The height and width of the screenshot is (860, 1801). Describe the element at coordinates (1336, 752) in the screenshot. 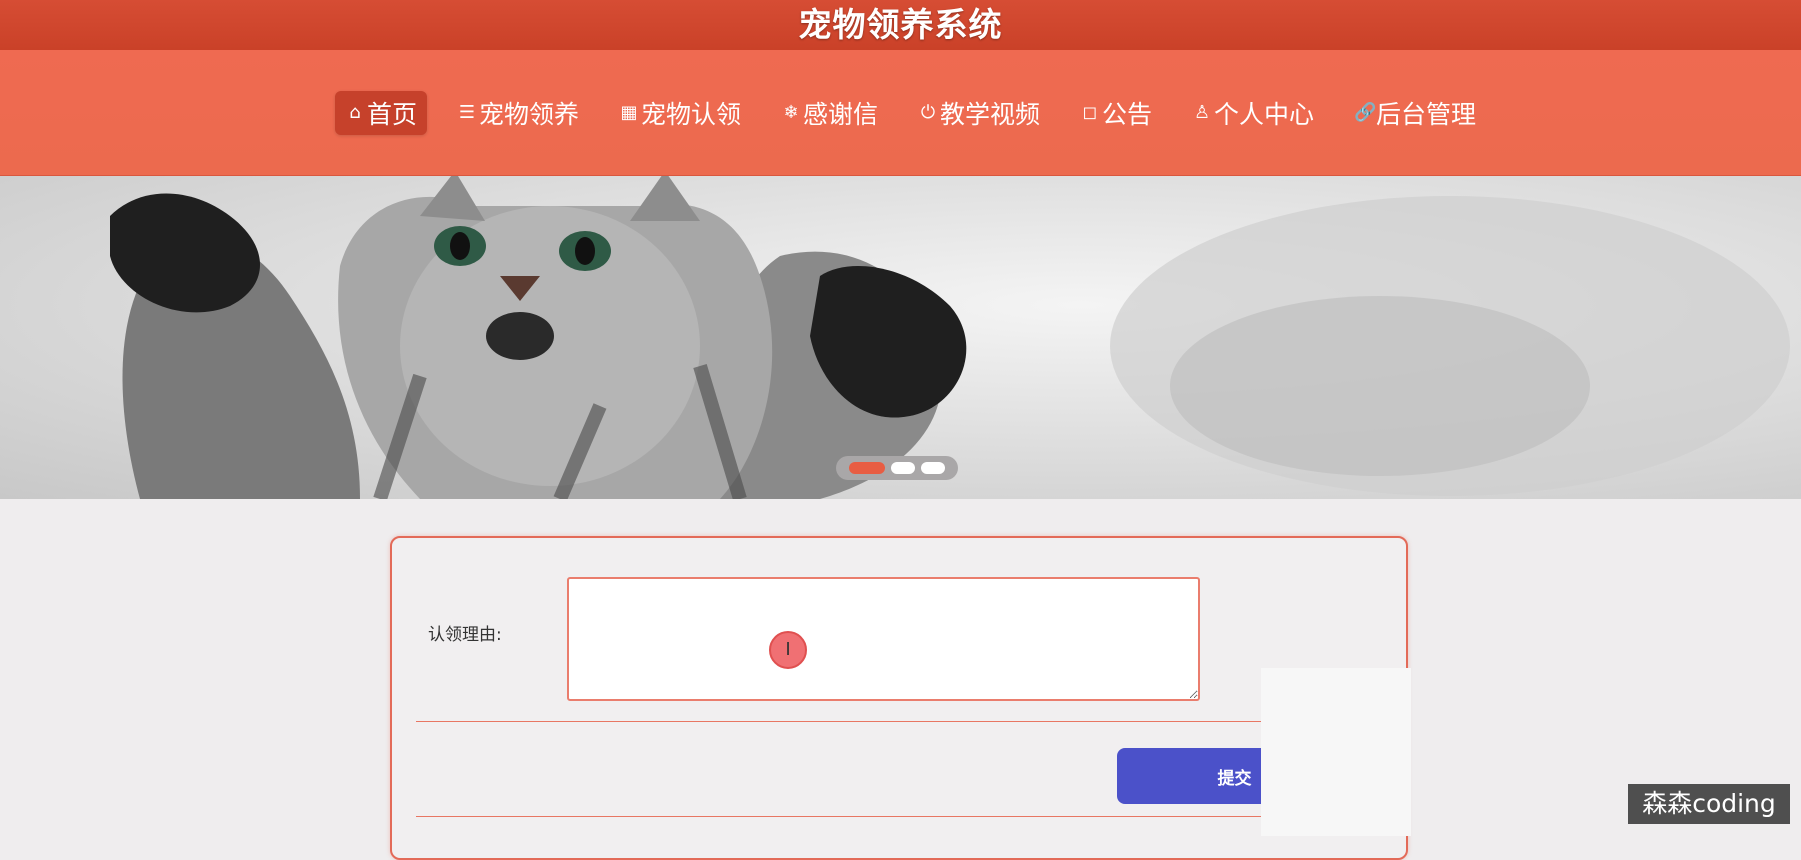

I see `overlay-panel` at that location.